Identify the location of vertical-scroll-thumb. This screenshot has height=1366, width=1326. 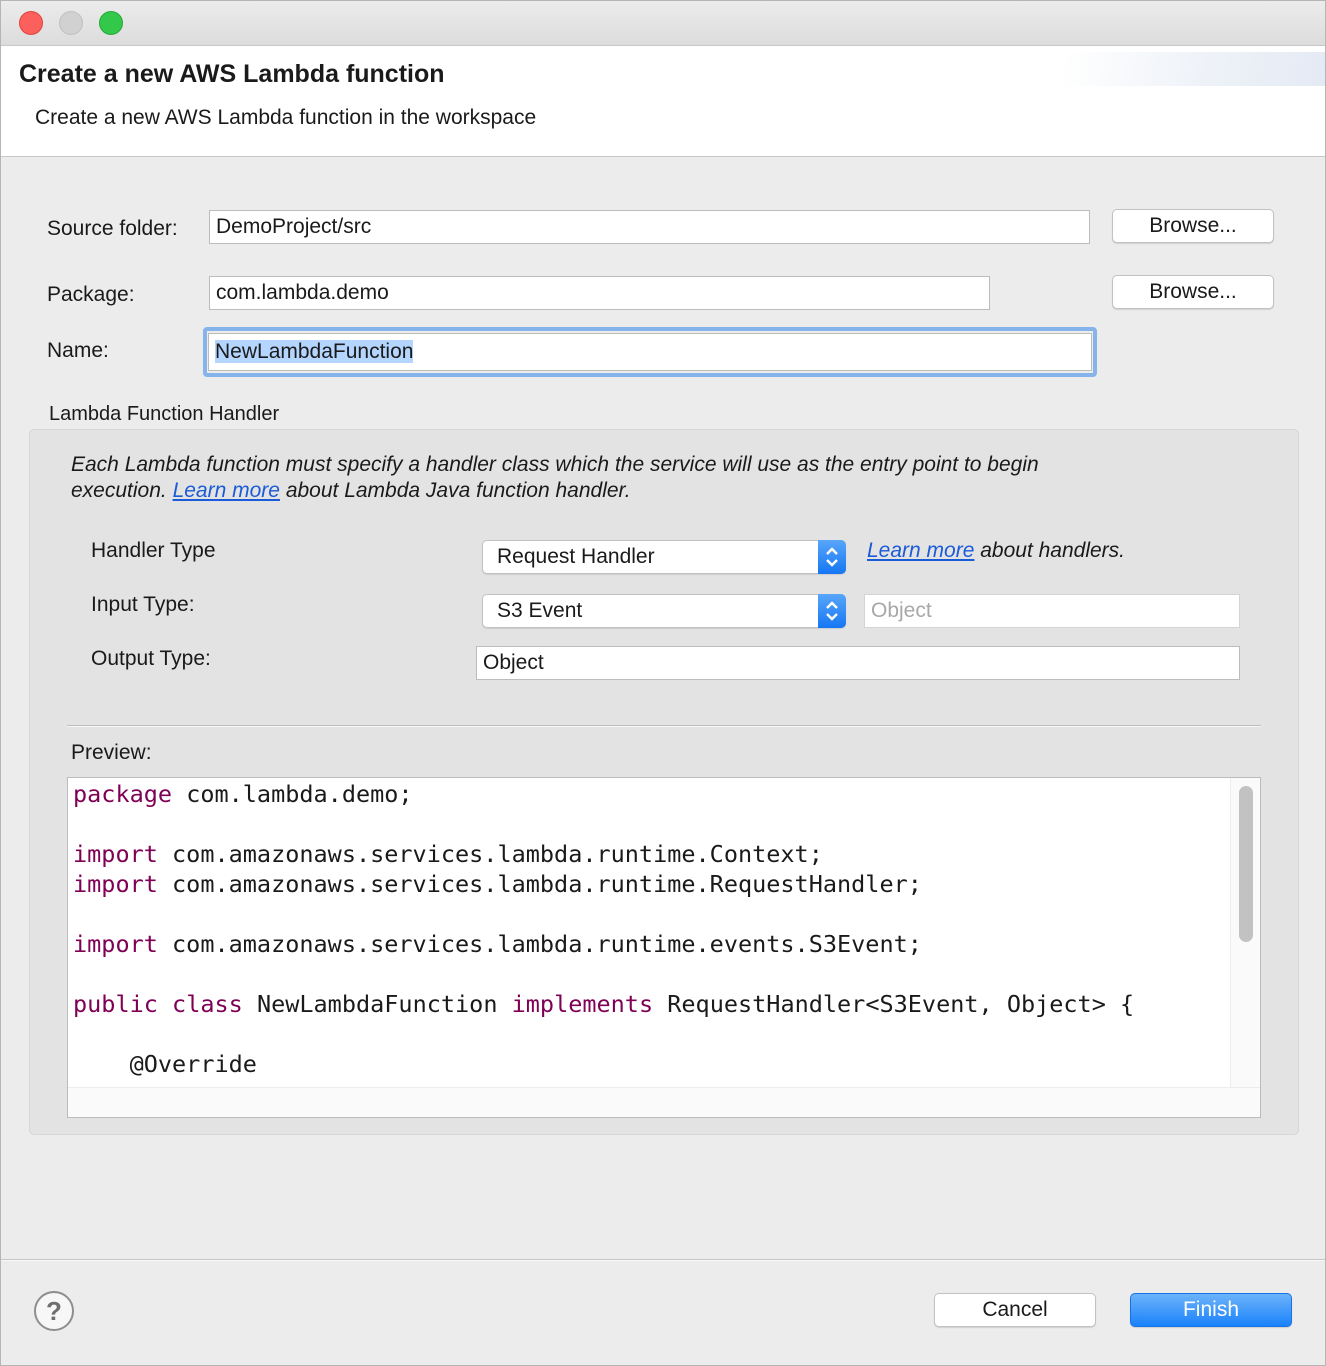
(1246, 864).